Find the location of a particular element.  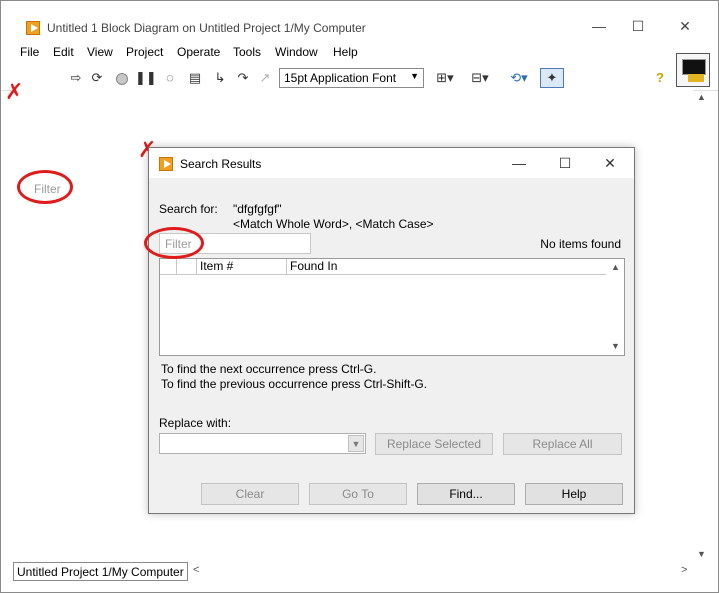

menu-edit: Edit is located at coordinates (63, 52).